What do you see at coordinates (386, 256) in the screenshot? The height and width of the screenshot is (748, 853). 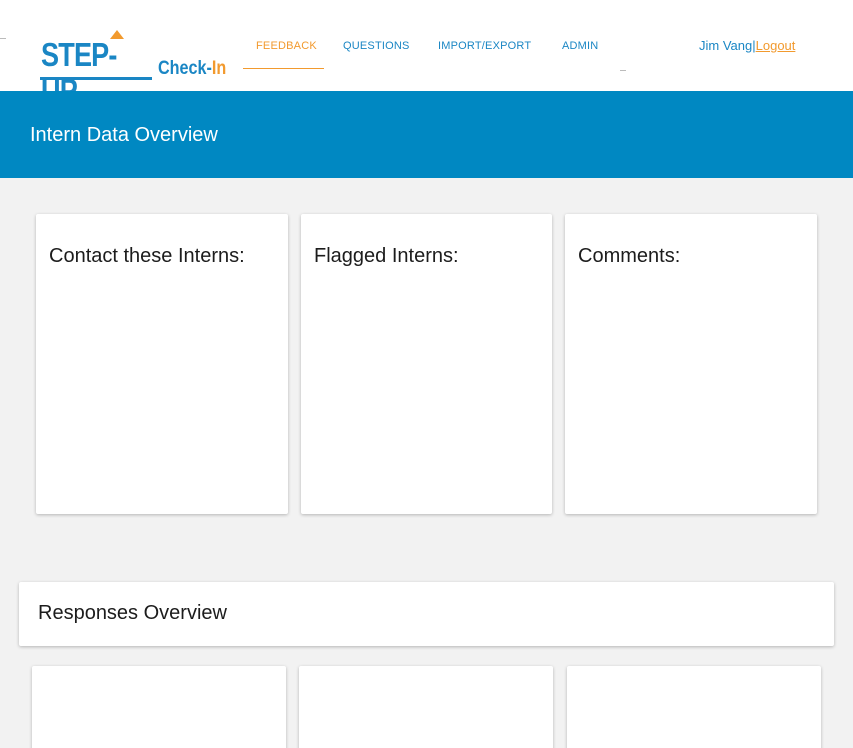 I see `card-title: Flagged Interns:` at bounding box center [386, 256].